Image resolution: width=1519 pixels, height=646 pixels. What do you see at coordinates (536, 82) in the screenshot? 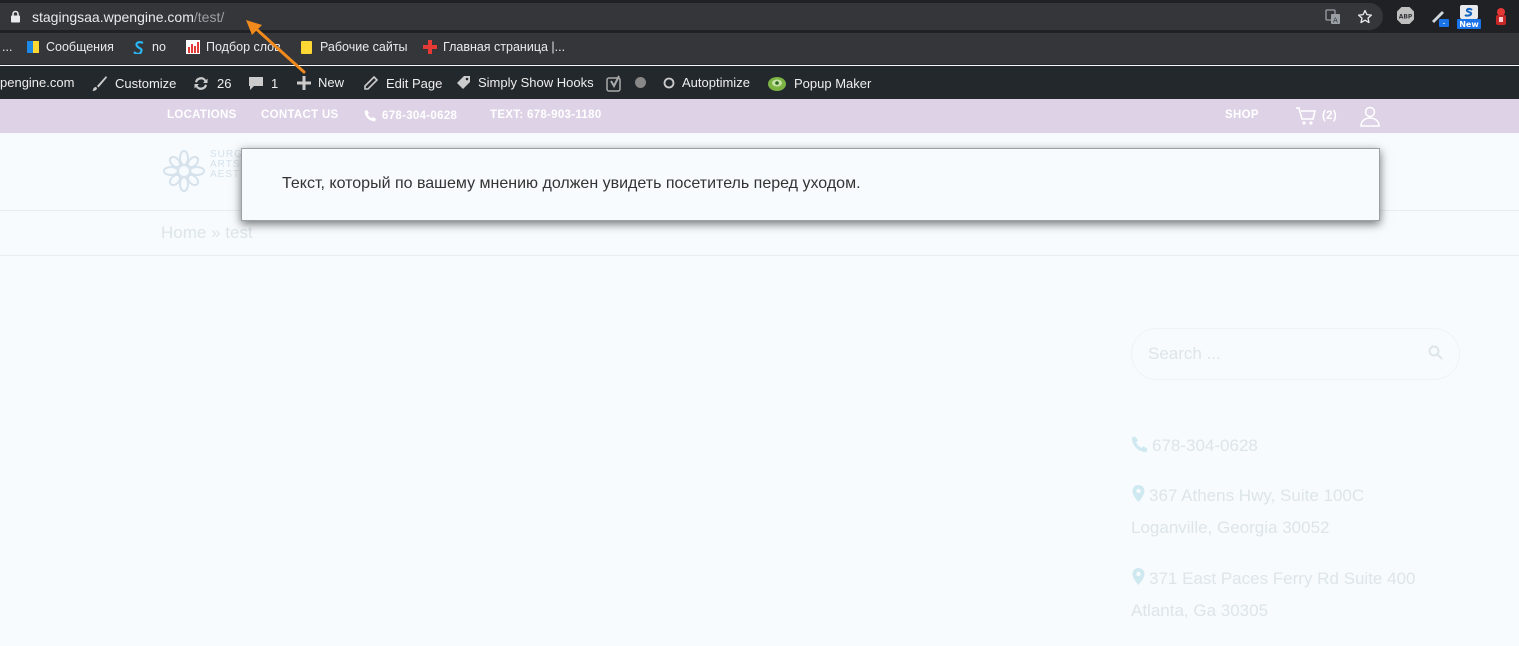
I see `simply-show-hooks-label: Simply Show Hooks` at bounding box center [536, 82].